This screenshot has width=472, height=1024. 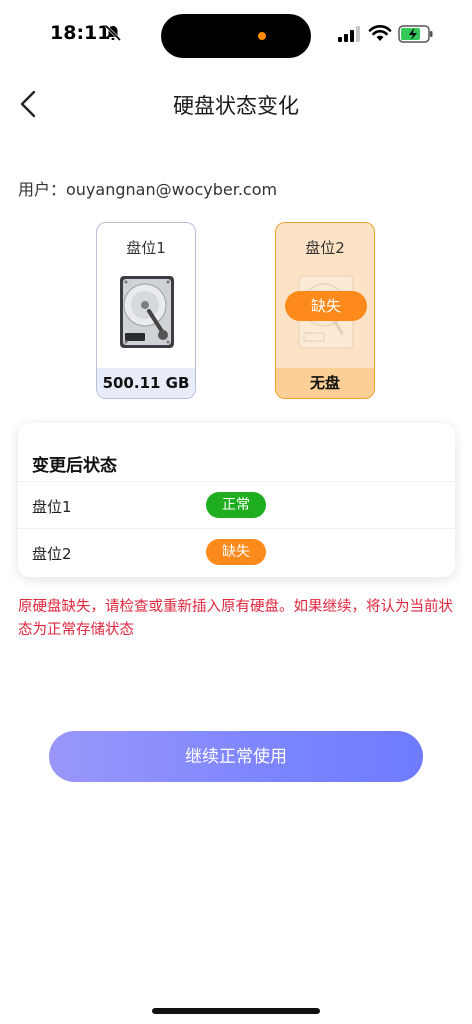 I want to click on status-badge: 正常, so click(x=236, y=505).